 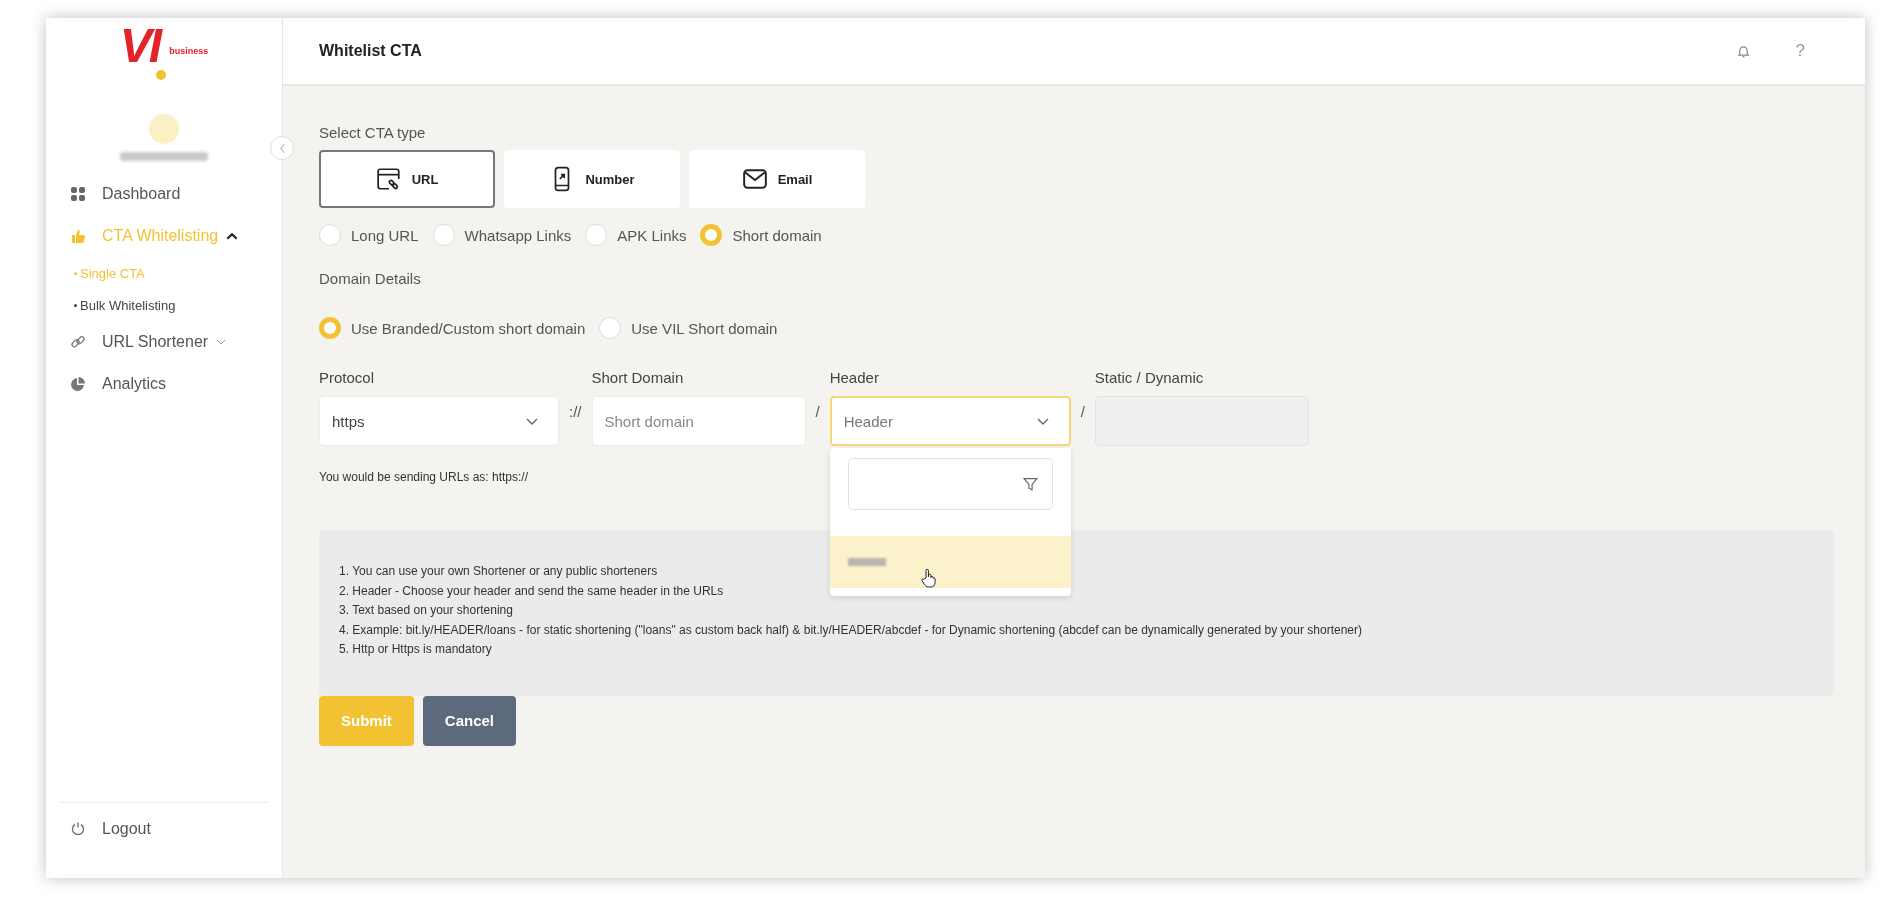 What do you see at coordinates (176, 194) in the screenshot?
I see `sidebar-item: Dashboard` at bounding box center [176, 194].